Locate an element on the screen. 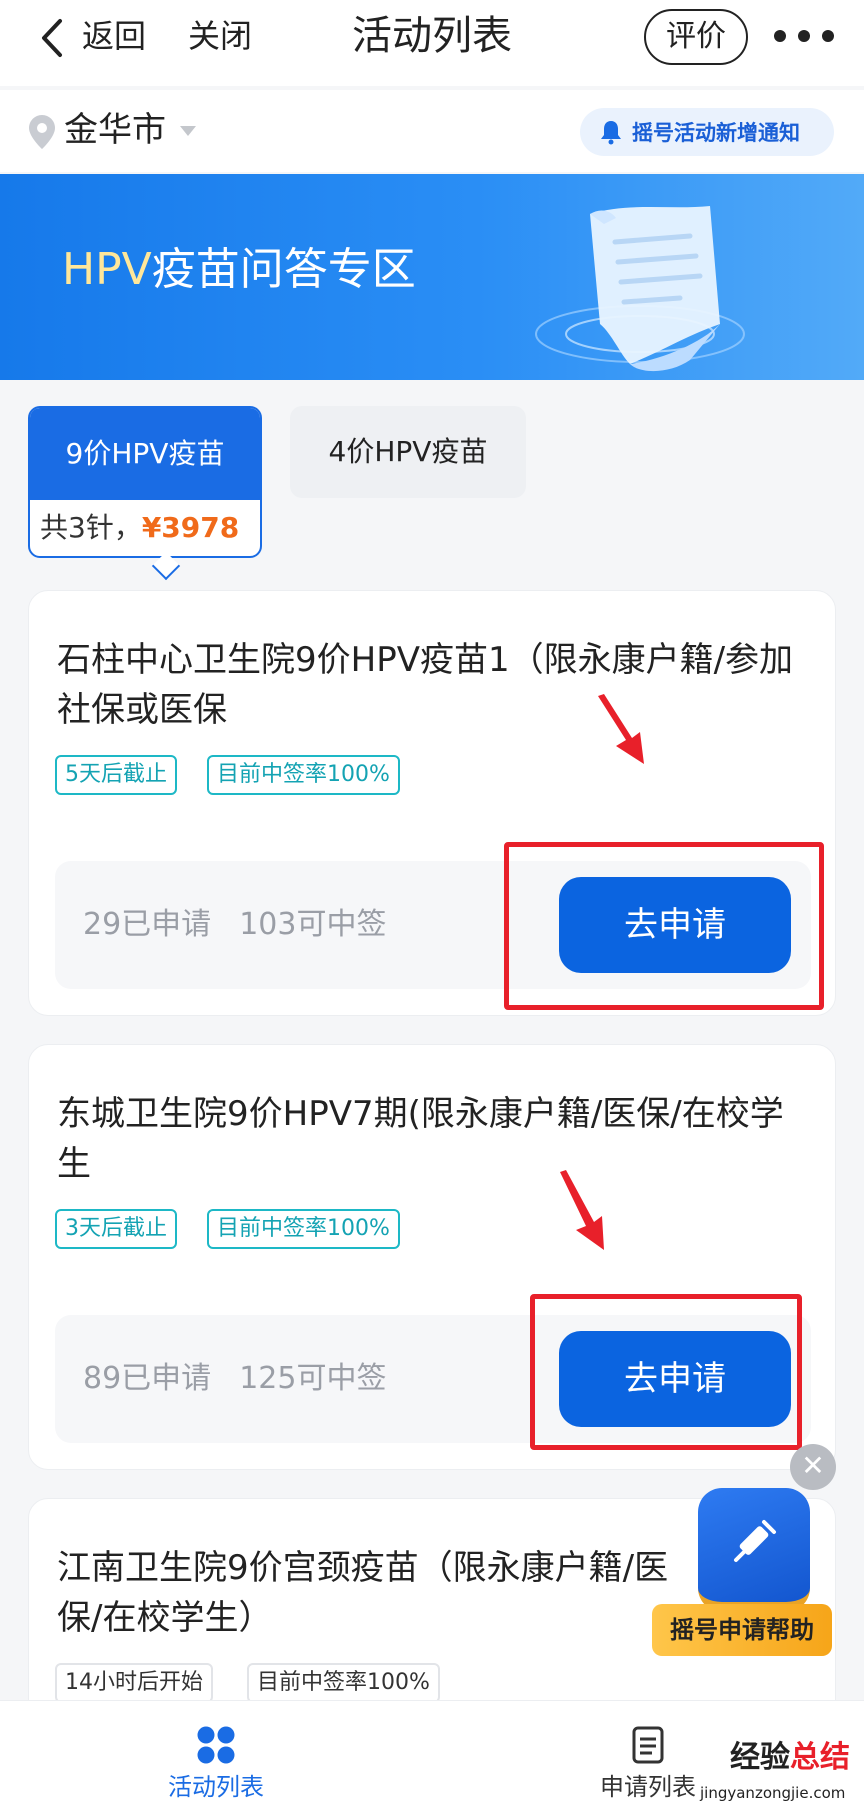 The image size is (864, 1812). watermark-url: jingyanzongjie.com is located at coordinates (773, 1793).